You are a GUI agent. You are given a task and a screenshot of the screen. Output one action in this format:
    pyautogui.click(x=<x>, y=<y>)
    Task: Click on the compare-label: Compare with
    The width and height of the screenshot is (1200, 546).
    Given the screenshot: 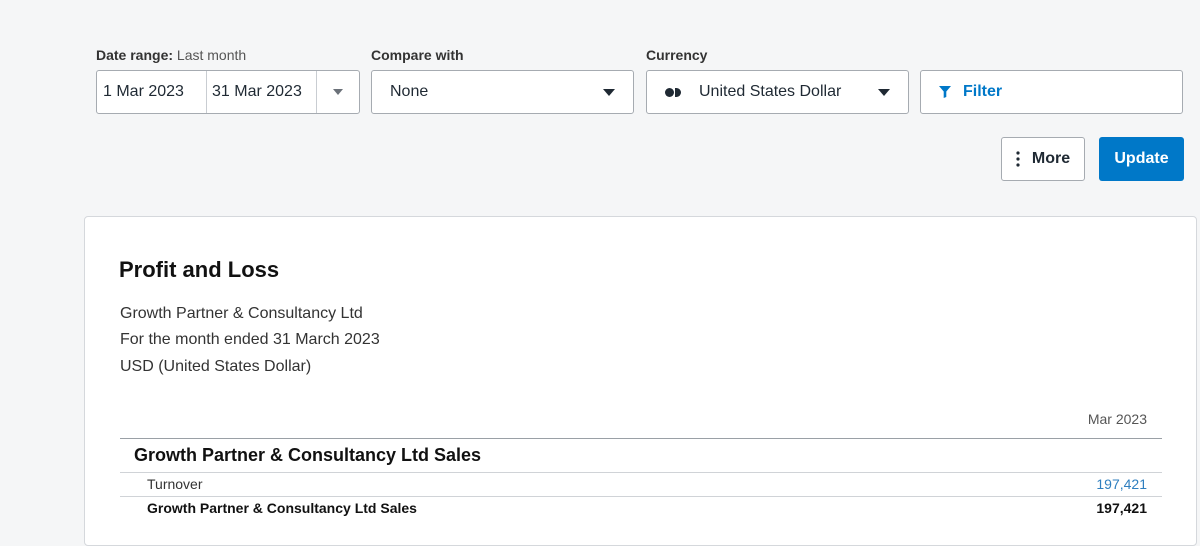 What is the action you would take?
    pyautogui.click(x=417, y=55)
    